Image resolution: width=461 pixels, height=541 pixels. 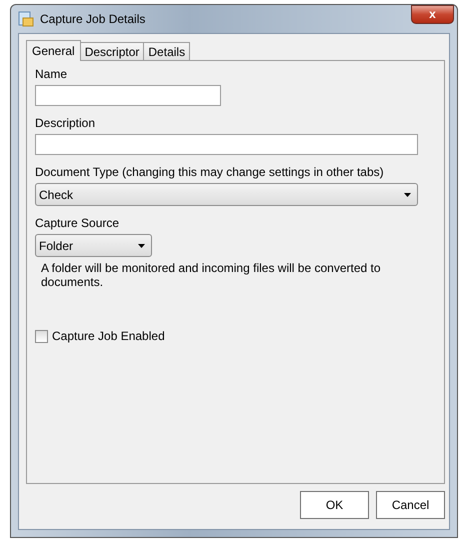 I want to click on dialog-button: OK, so click(x=334, y=505).